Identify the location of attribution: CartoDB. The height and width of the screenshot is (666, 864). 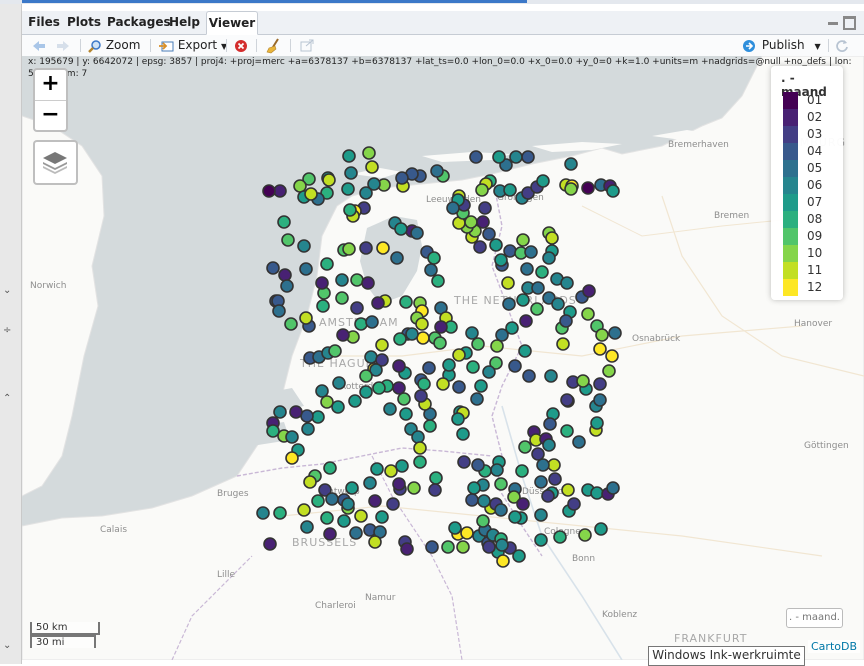
(834, 646).